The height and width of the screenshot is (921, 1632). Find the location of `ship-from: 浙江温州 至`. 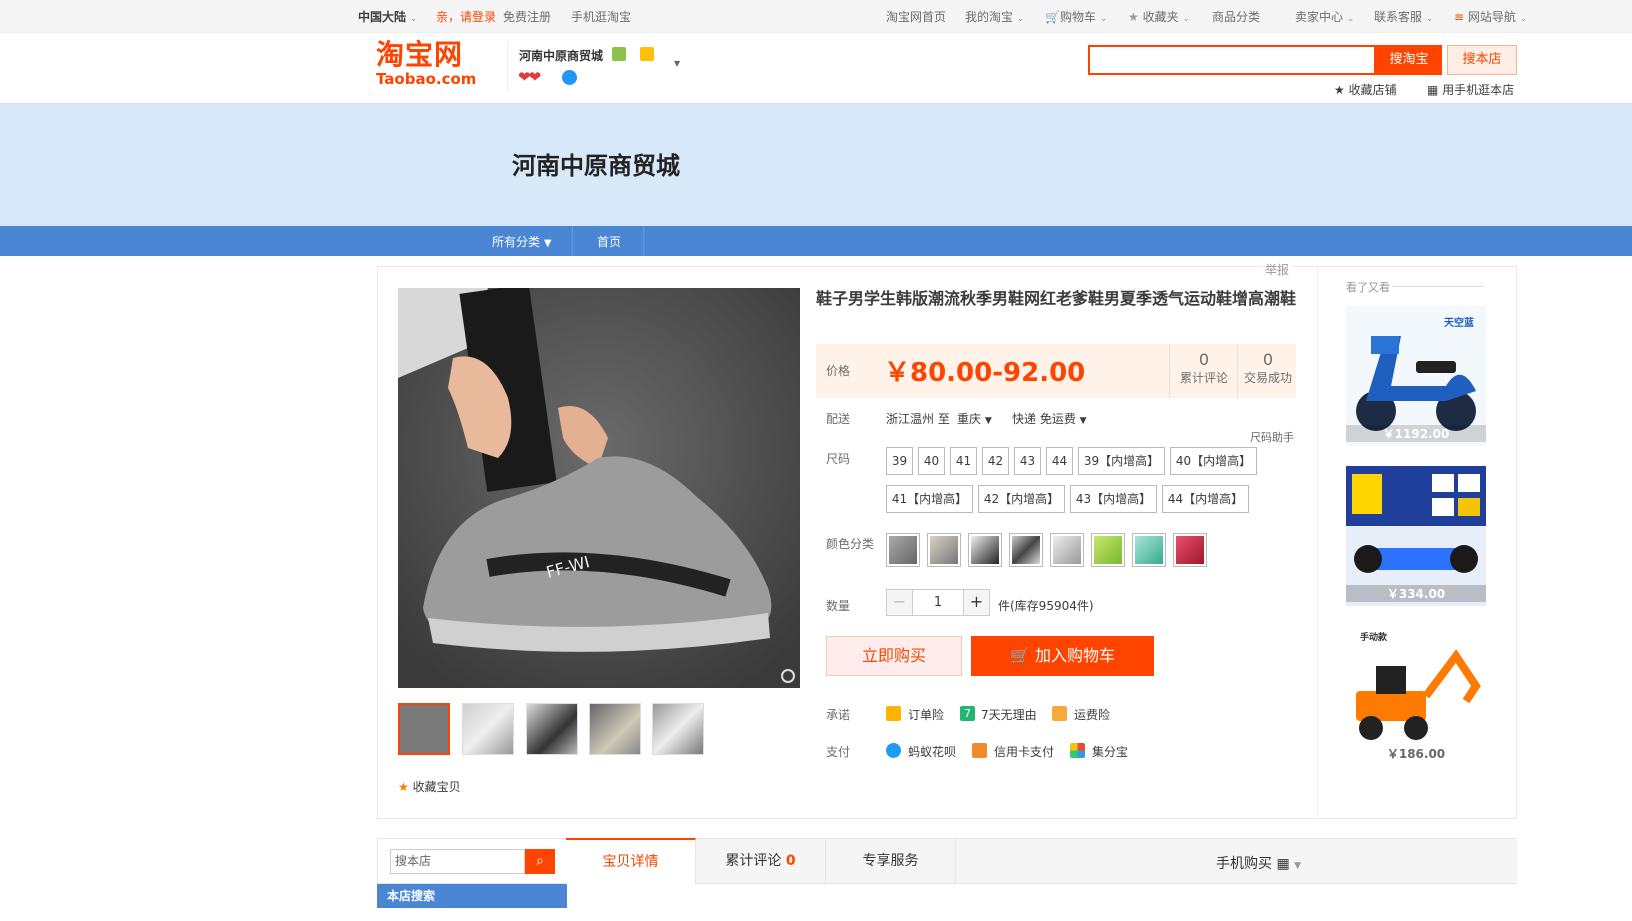

ship-from: 浙江温州 至 is located at coordinates (918, 419).